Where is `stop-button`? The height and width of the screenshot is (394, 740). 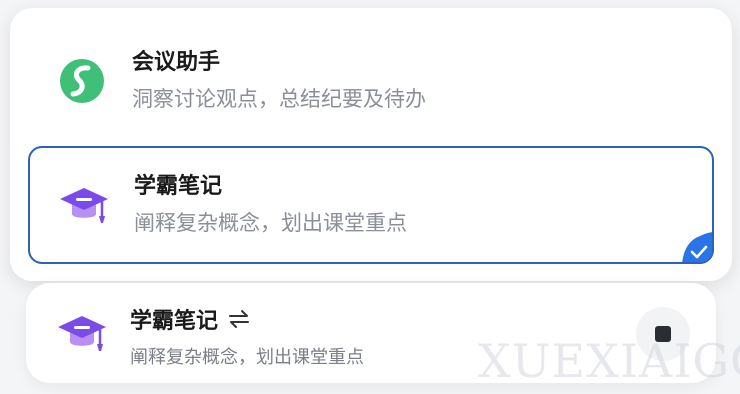 stop-button is located at coordinates (663, 334).